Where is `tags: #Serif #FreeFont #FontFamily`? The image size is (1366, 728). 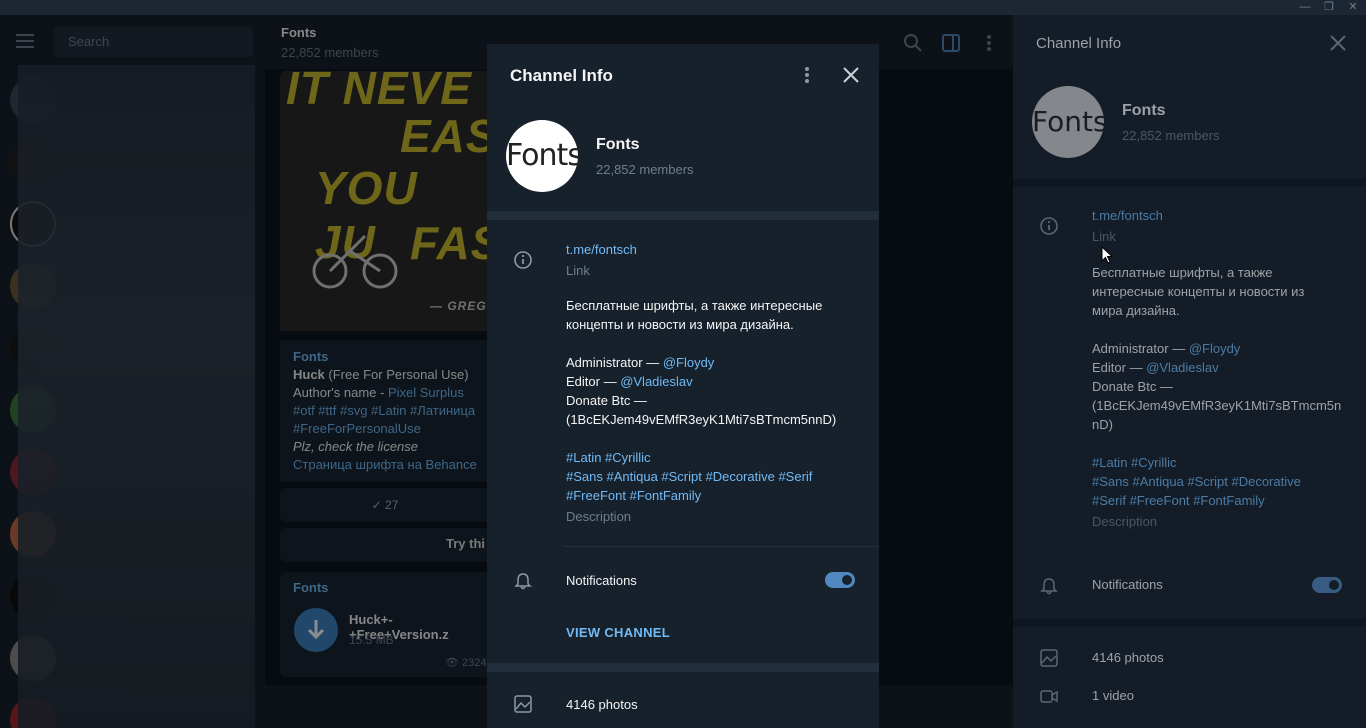 tags: #Serif #FreeFont #FontFamily is located at coordinates (1222, 500).